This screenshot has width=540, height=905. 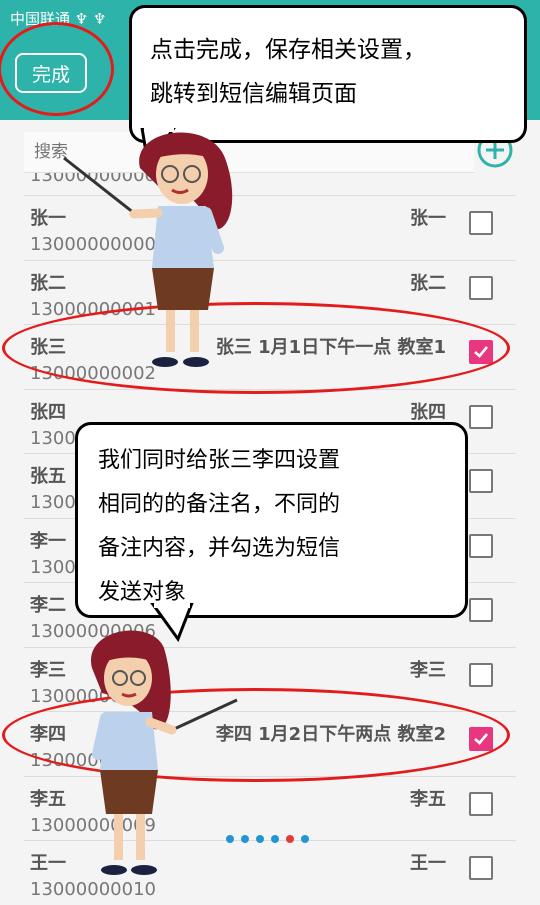 What do you see at coordinates (48, 605) in the screenshot?
I see `contact-name: 李二` at bounding box center [48, 605].